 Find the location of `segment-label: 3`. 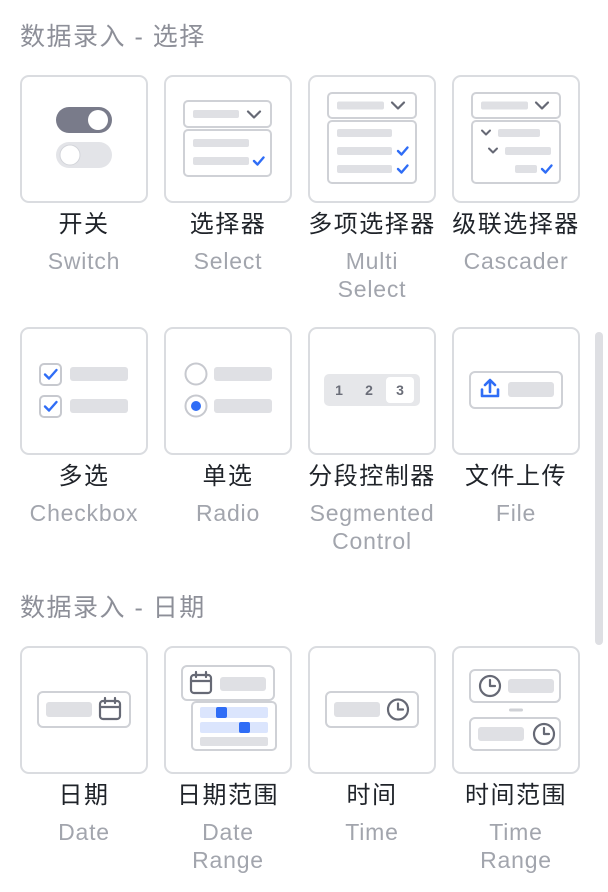

segment-label: 3 is located at coordinates (400, 390).